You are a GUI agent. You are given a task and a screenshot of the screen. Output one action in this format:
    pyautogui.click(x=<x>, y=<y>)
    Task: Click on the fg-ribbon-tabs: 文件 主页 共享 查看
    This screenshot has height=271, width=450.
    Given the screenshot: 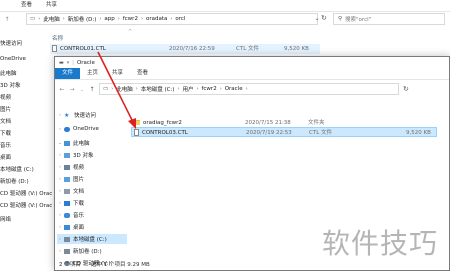 What is the action you would take?
    pyautogui.click(x=105, y=73)
    